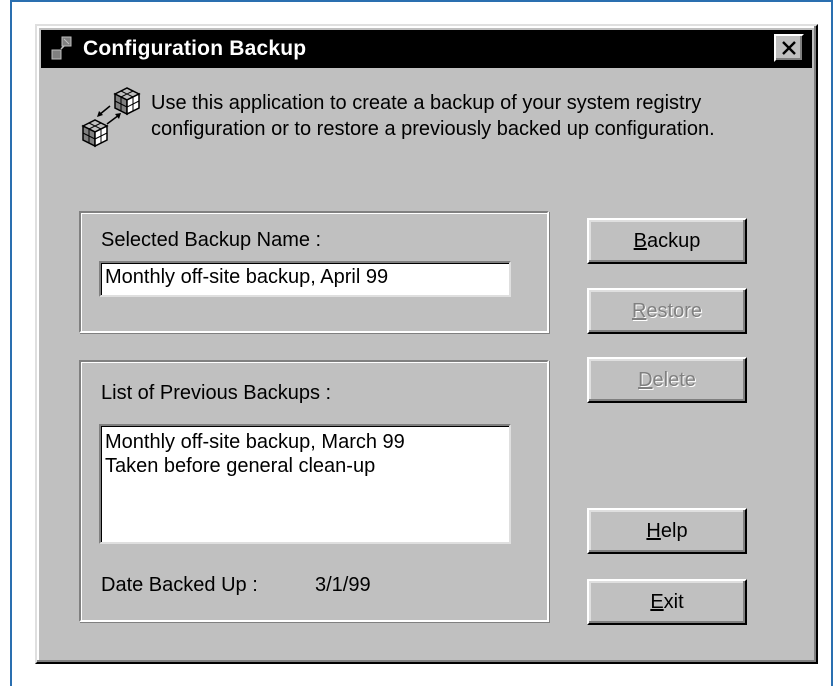 The width and height of the screenshot is (837, 686). What do you see at coordinates (426, 49) in the screenshot?
I see `title-bar: Configuration Backup` at bounding box center [426, 49].